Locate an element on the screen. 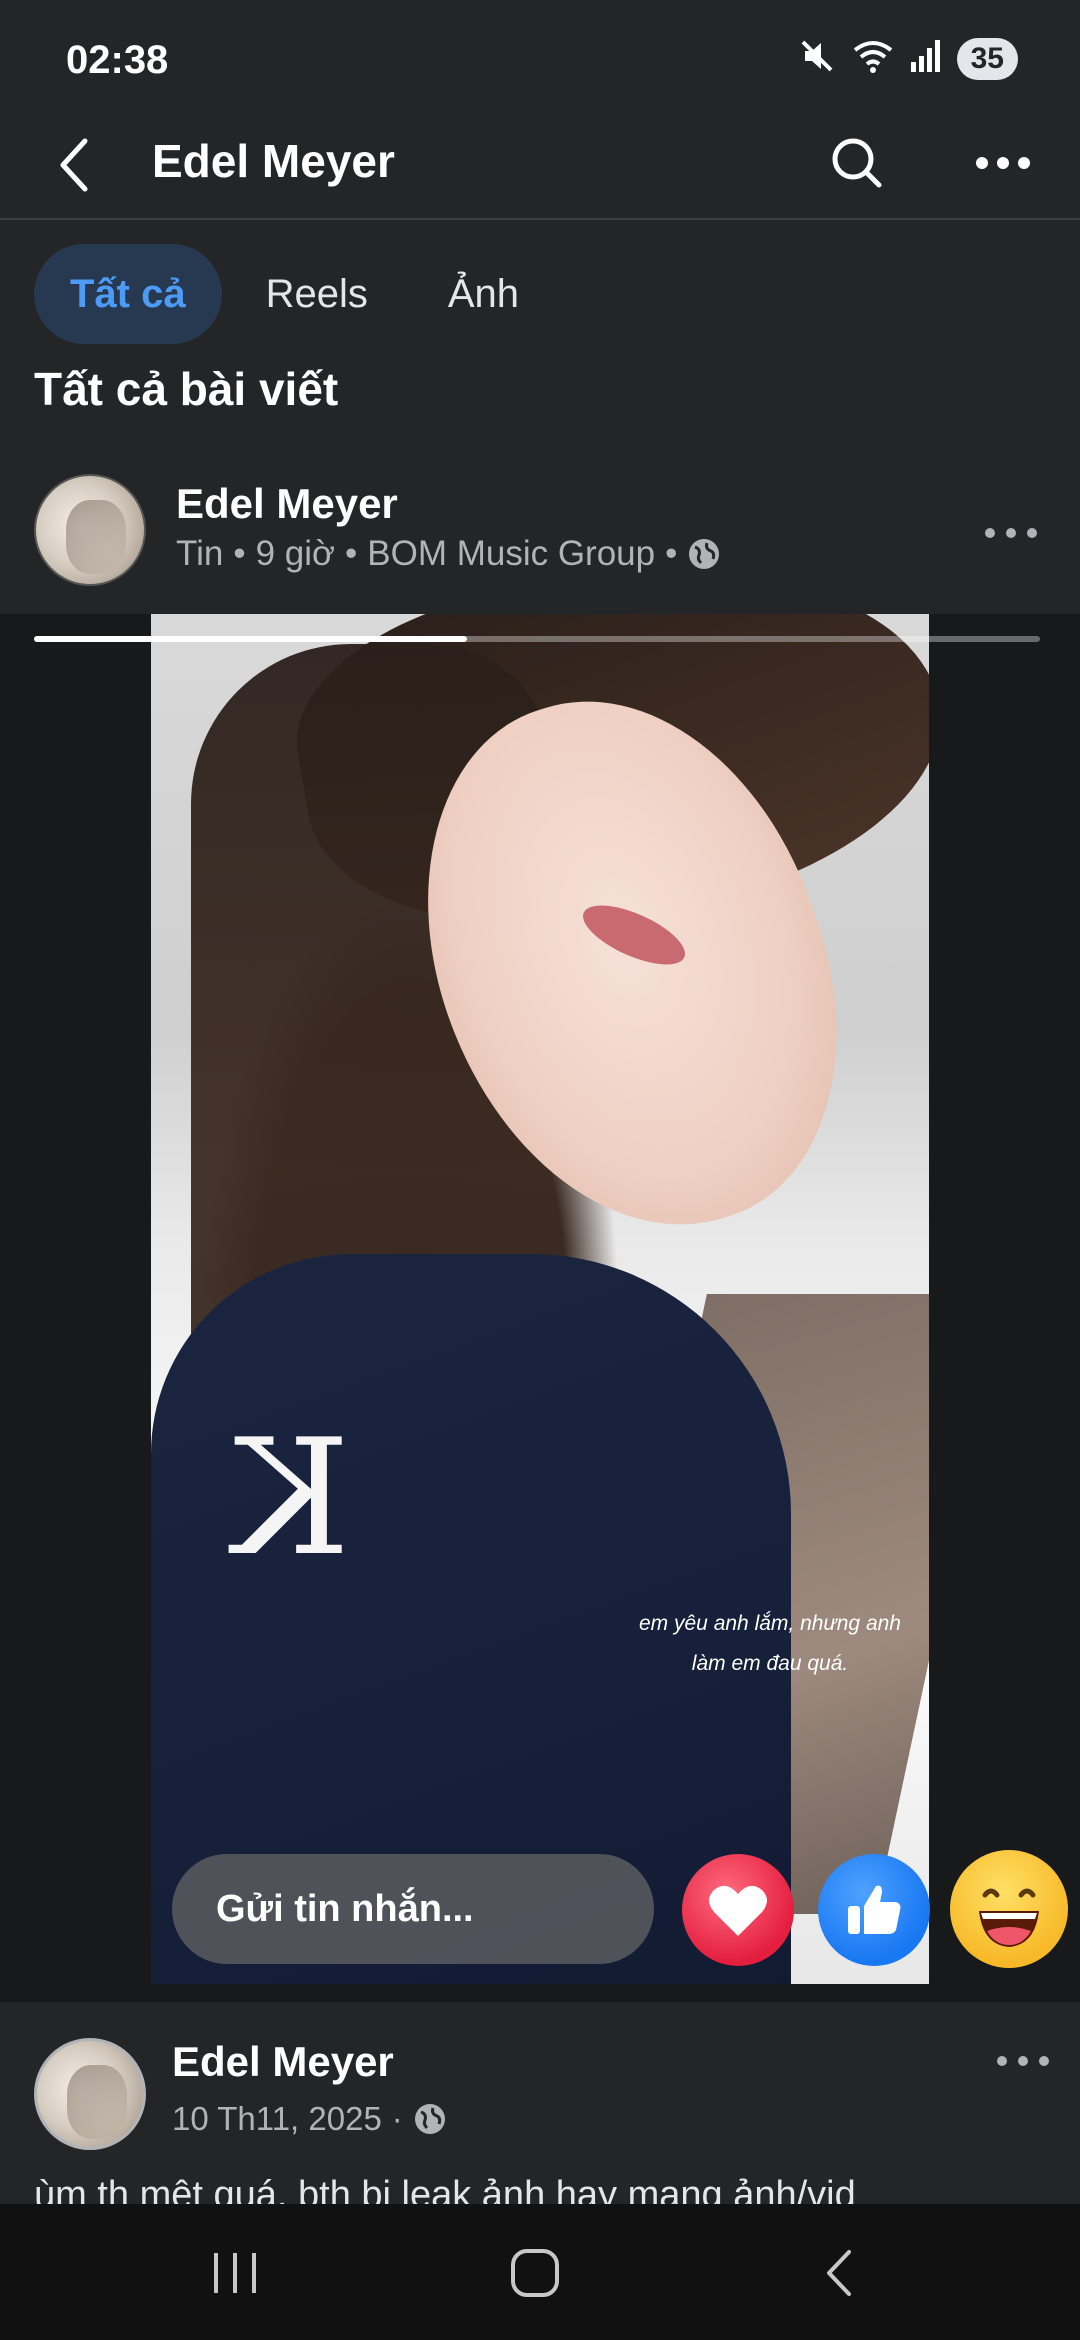 The image size is (1080, 2340). heart-icon is located at coordinates (738, 1910).